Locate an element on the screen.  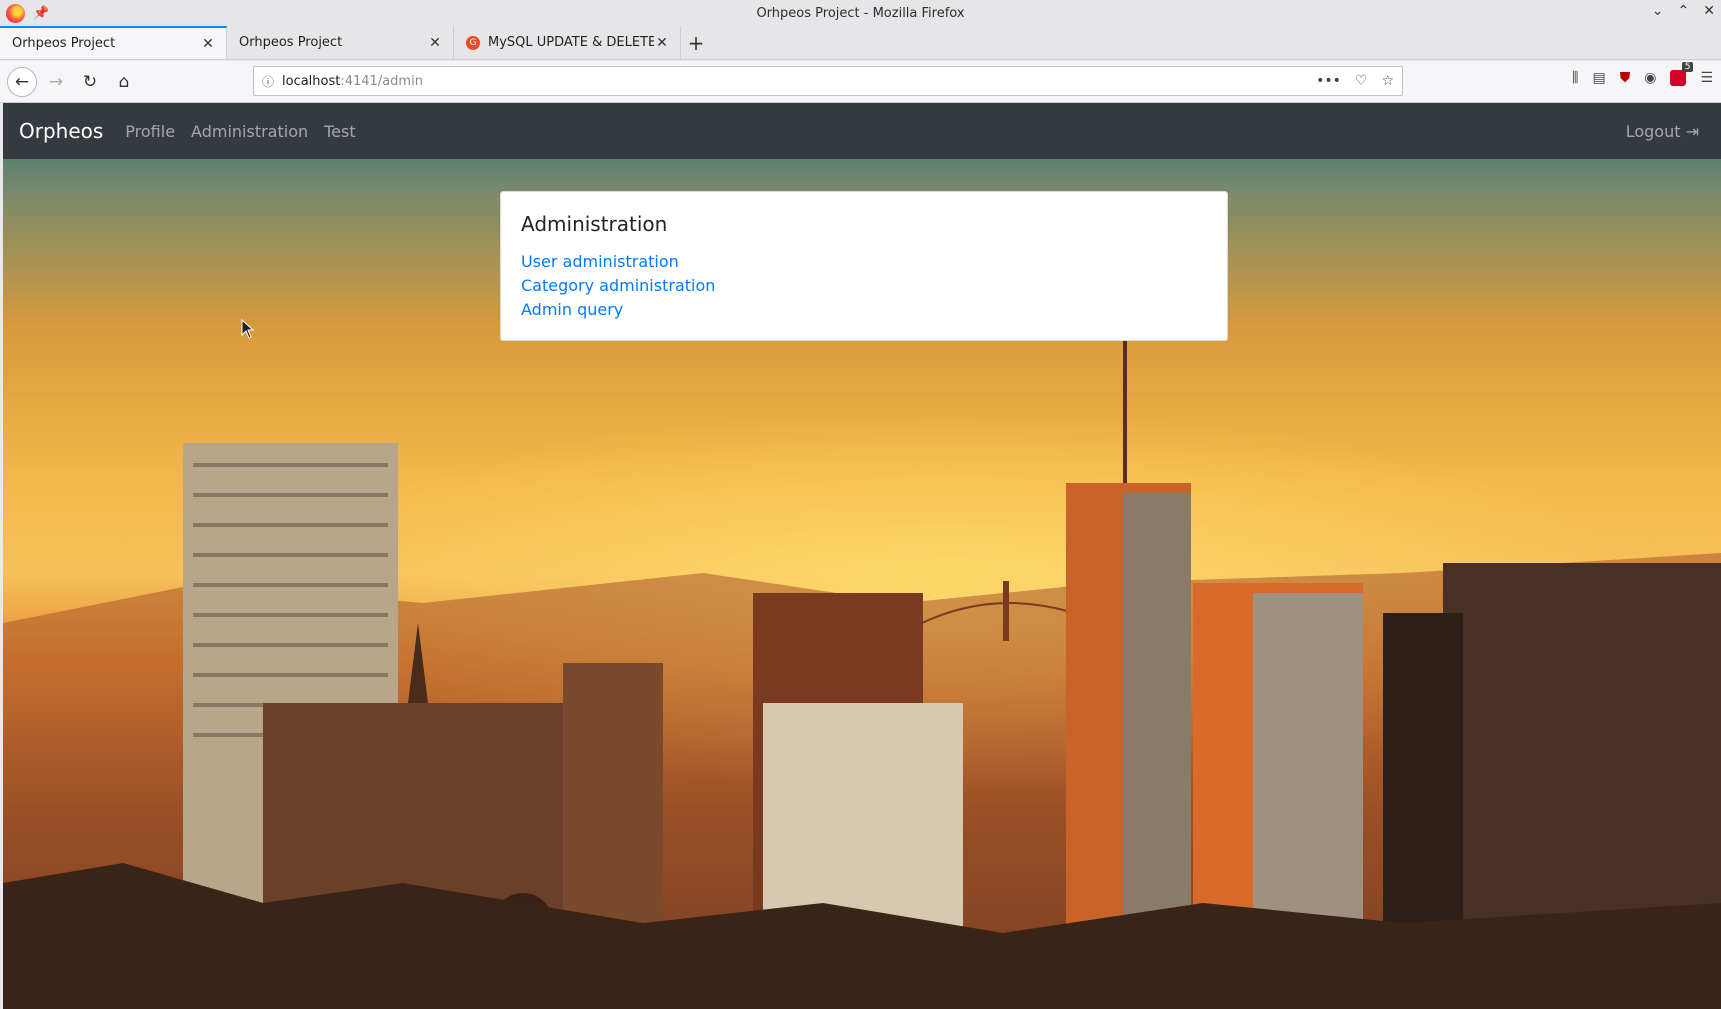
user-administration-link: User administration is located at coordinates (864, 262).